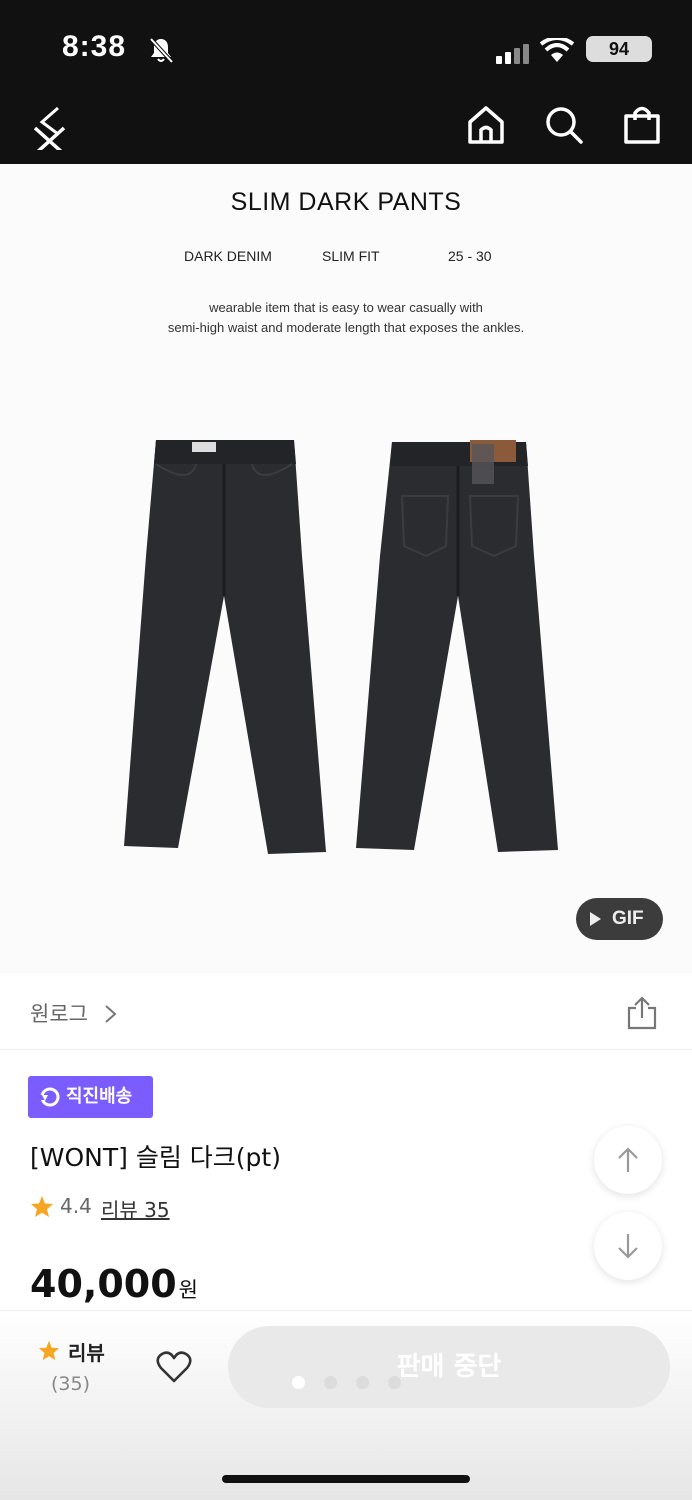 The height and width of the screenshot is (1500, 692). I want to click on scroll-down-button, so click(628, 1246).